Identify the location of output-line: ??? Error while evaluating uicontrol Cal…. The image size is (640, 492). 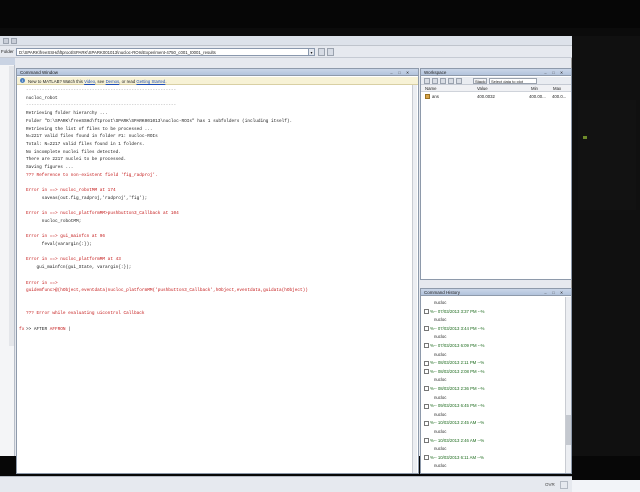
(85, 314).